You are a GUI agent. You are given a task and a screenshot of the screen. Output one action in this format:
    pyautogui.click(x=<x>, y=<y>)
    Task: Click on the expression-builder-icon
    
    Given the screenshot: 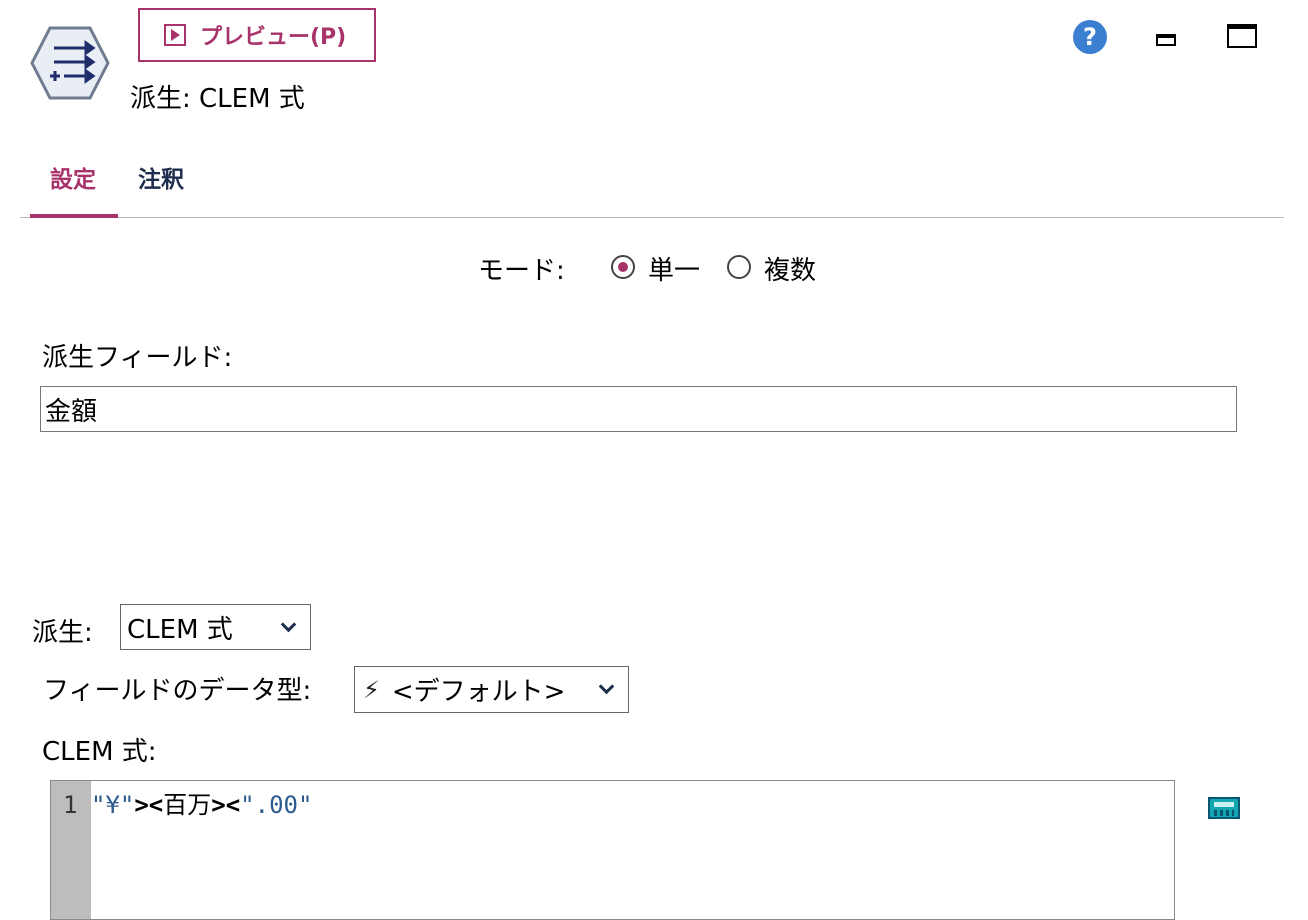 What is the action you would take?
    pyautogui.click(x=1224, y=808)
    